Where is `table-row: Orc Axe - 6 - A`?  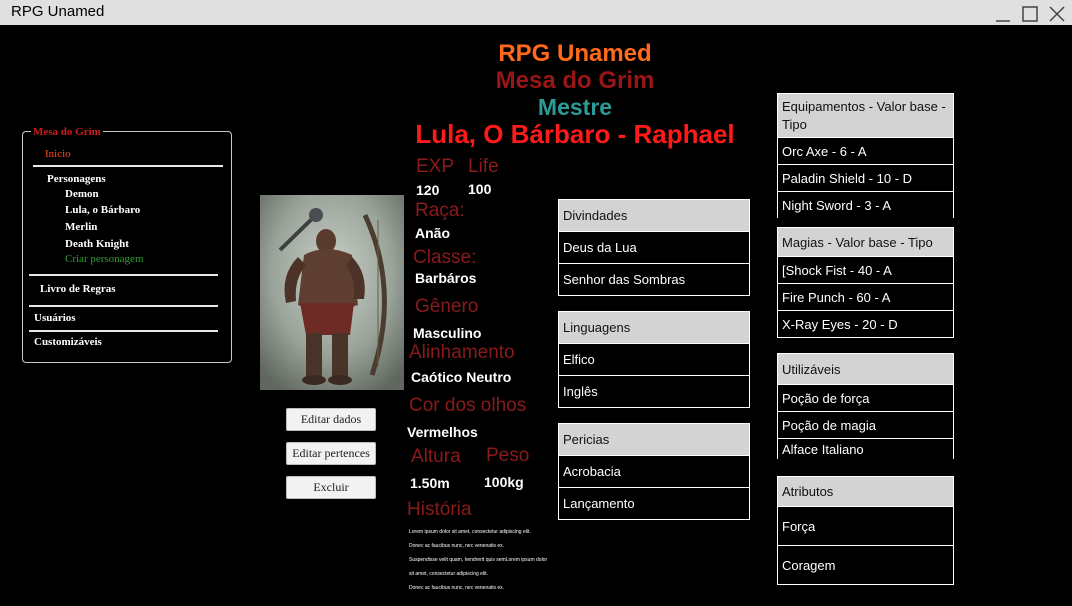
table-row: Orc Axe - 6 - A is located at coordinates (865, 151).